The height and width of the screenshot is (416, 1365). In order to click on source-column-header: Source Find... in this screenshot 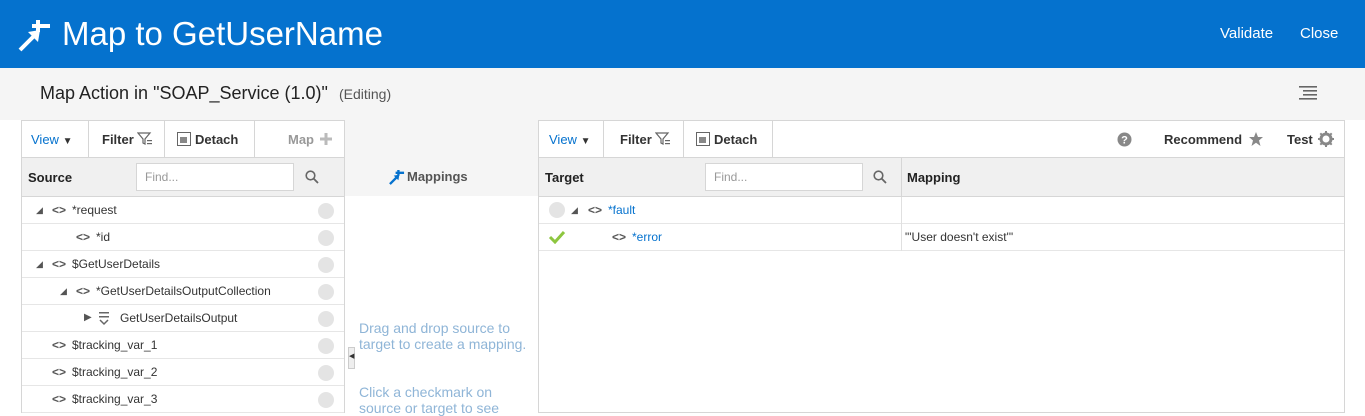, I will do `click(183, 177)`.